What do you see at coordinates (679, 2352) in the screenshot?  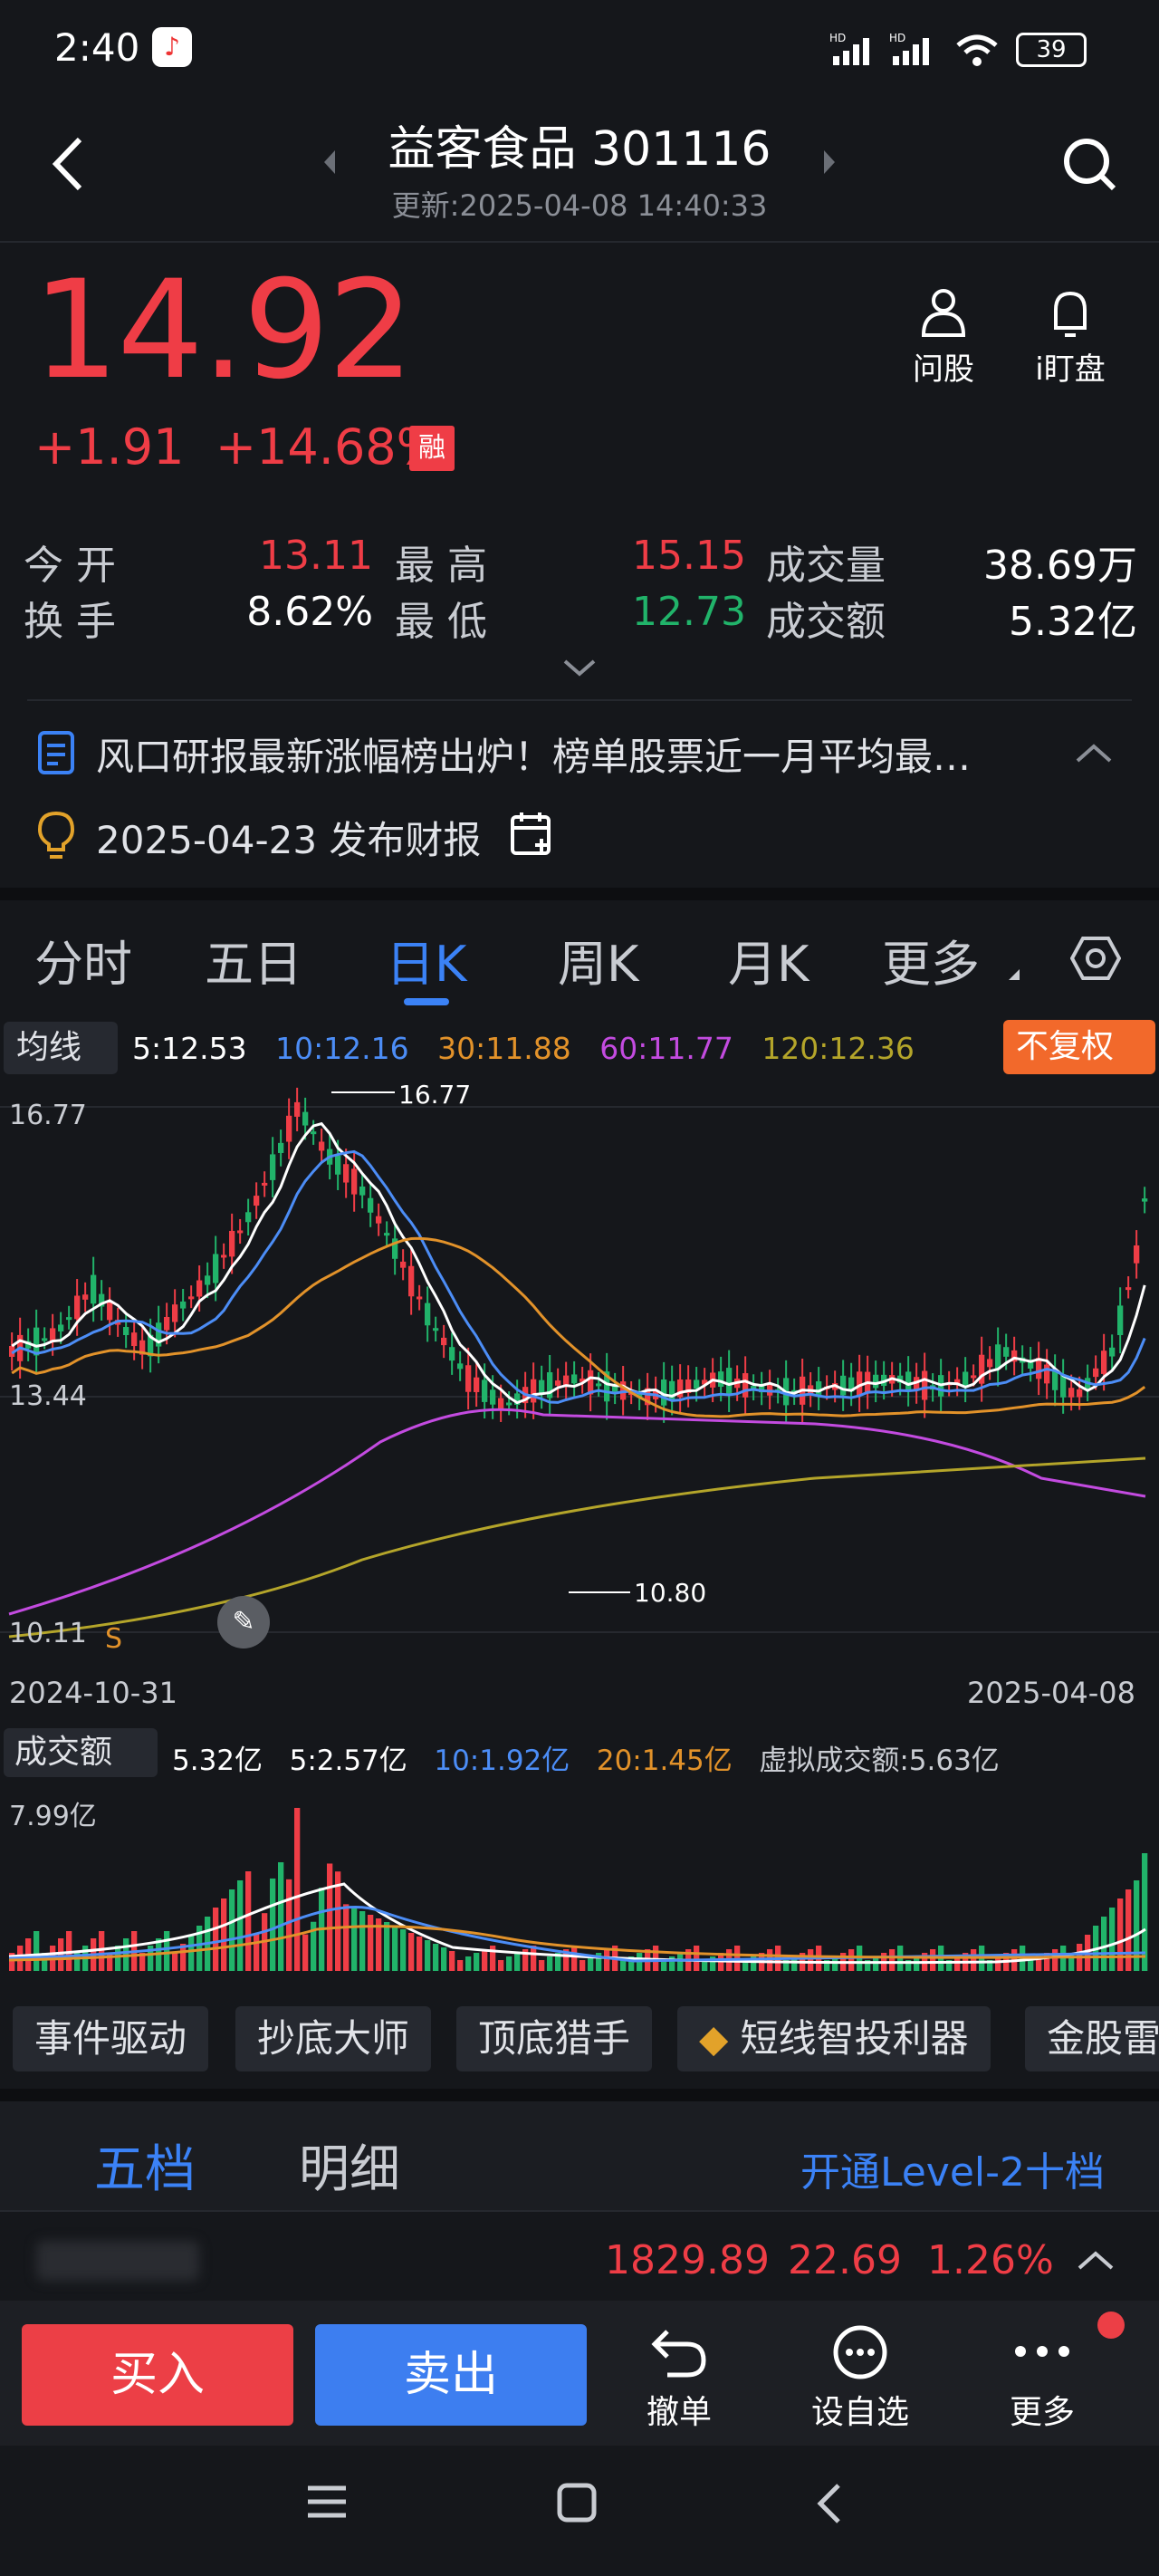 I see `undo-icon` at bounding box center [679, 2352].